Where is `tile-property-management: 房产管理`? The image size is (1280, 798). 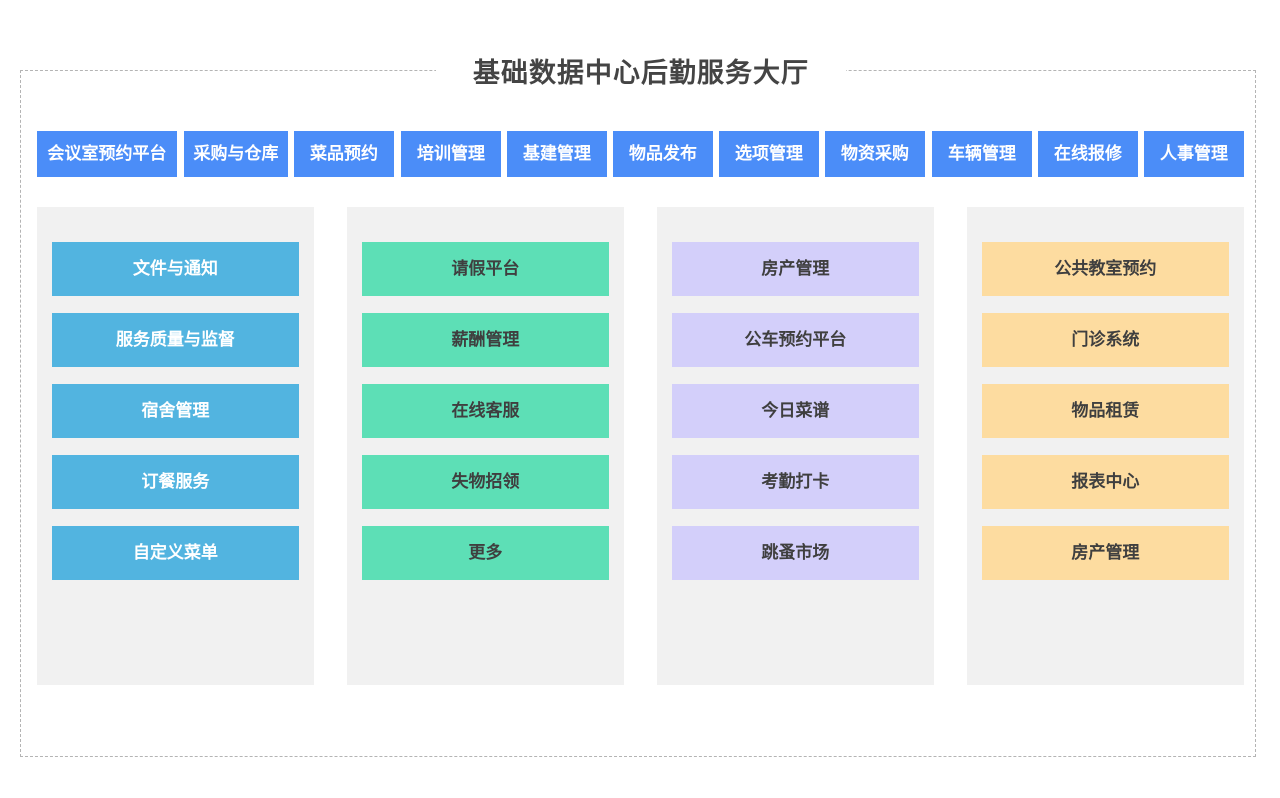 tile-property-management: 房产管理 is located at coordinates (795, 269).